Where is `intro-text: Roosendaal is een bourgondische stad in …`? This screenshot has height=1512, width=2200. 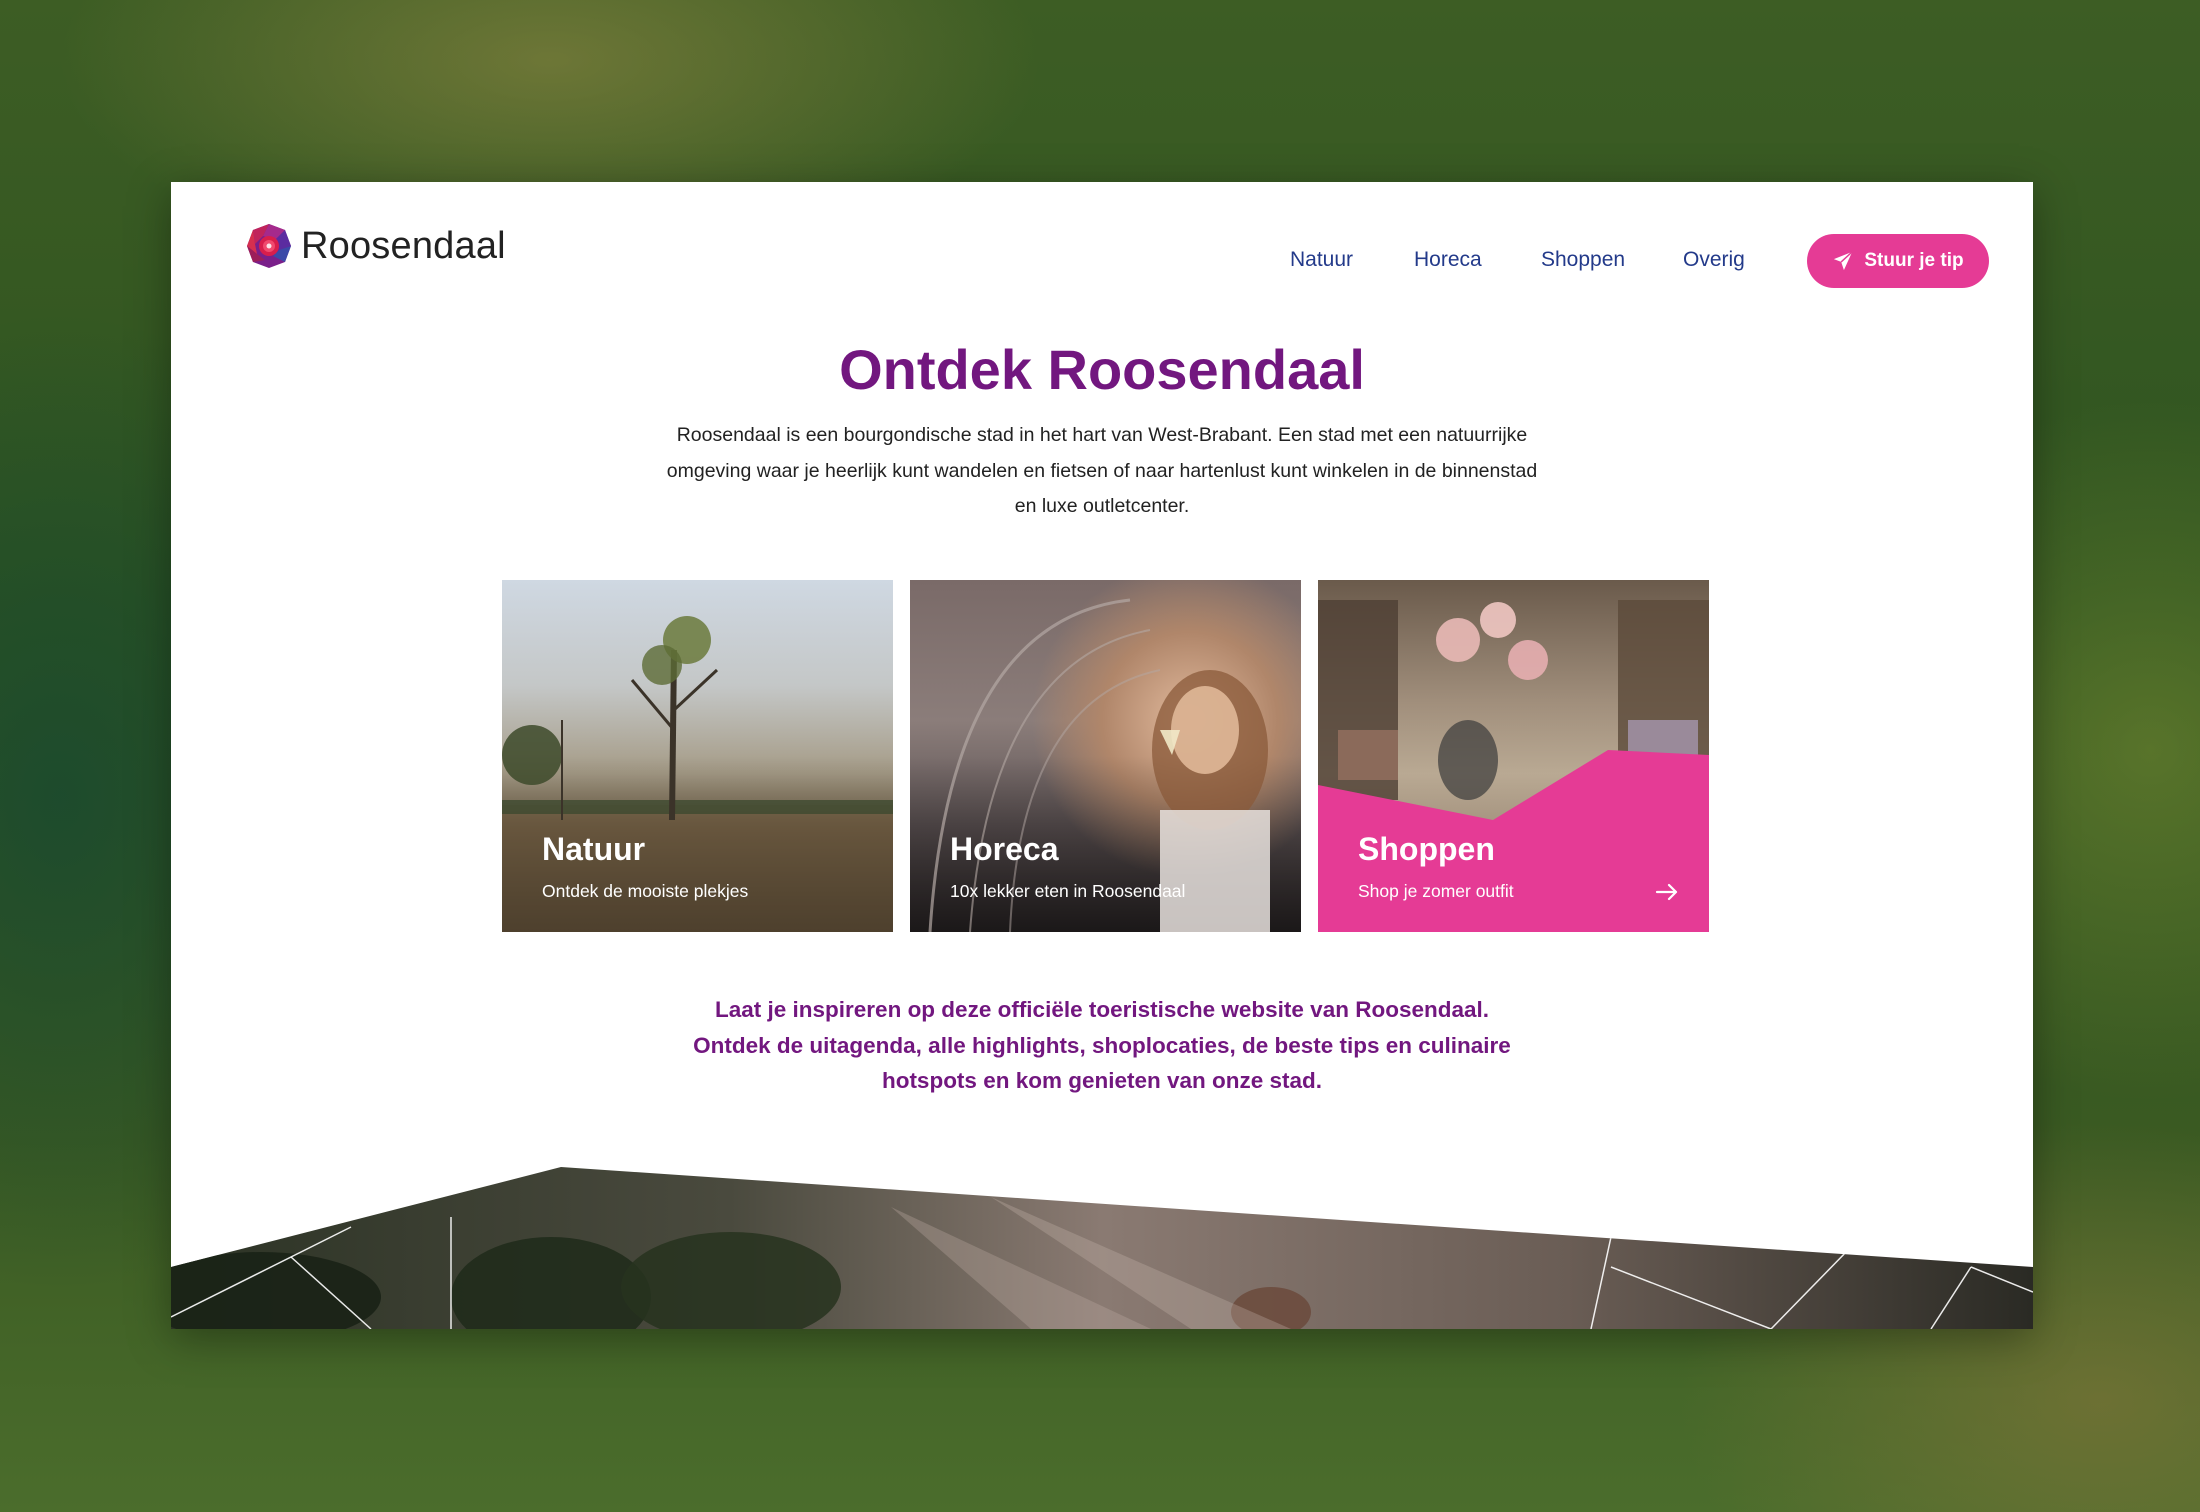 intro-text: Roosendaal is een bourgondische stad in … is located at coordinates (1102, 470).